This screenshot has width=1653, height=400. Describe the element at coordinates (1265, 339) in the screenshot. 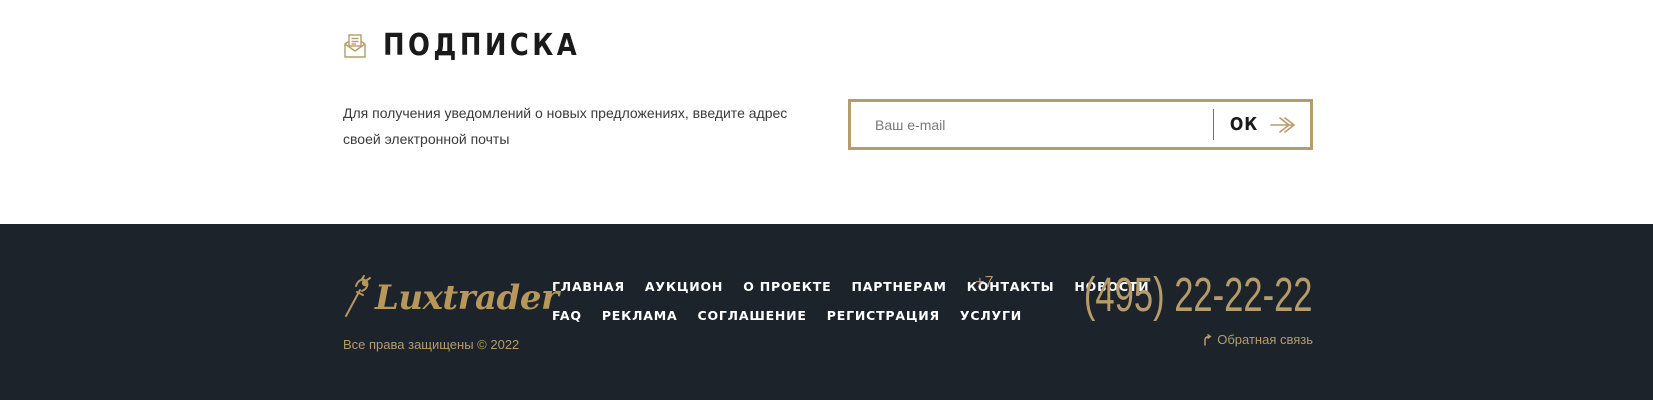

I see `feedback-label: Обратная связь` at that location.